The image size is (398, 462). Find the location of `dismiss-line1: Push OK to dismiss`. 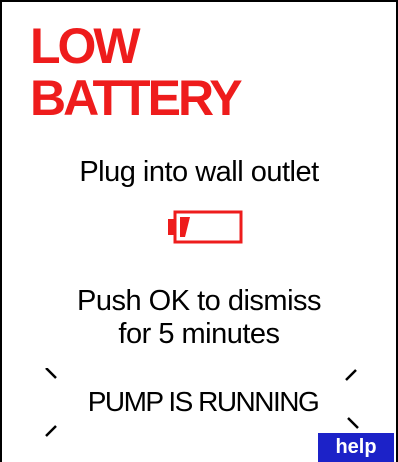

dismiss-line1: Push OK to dismiss is located at coordinates (199, 301).